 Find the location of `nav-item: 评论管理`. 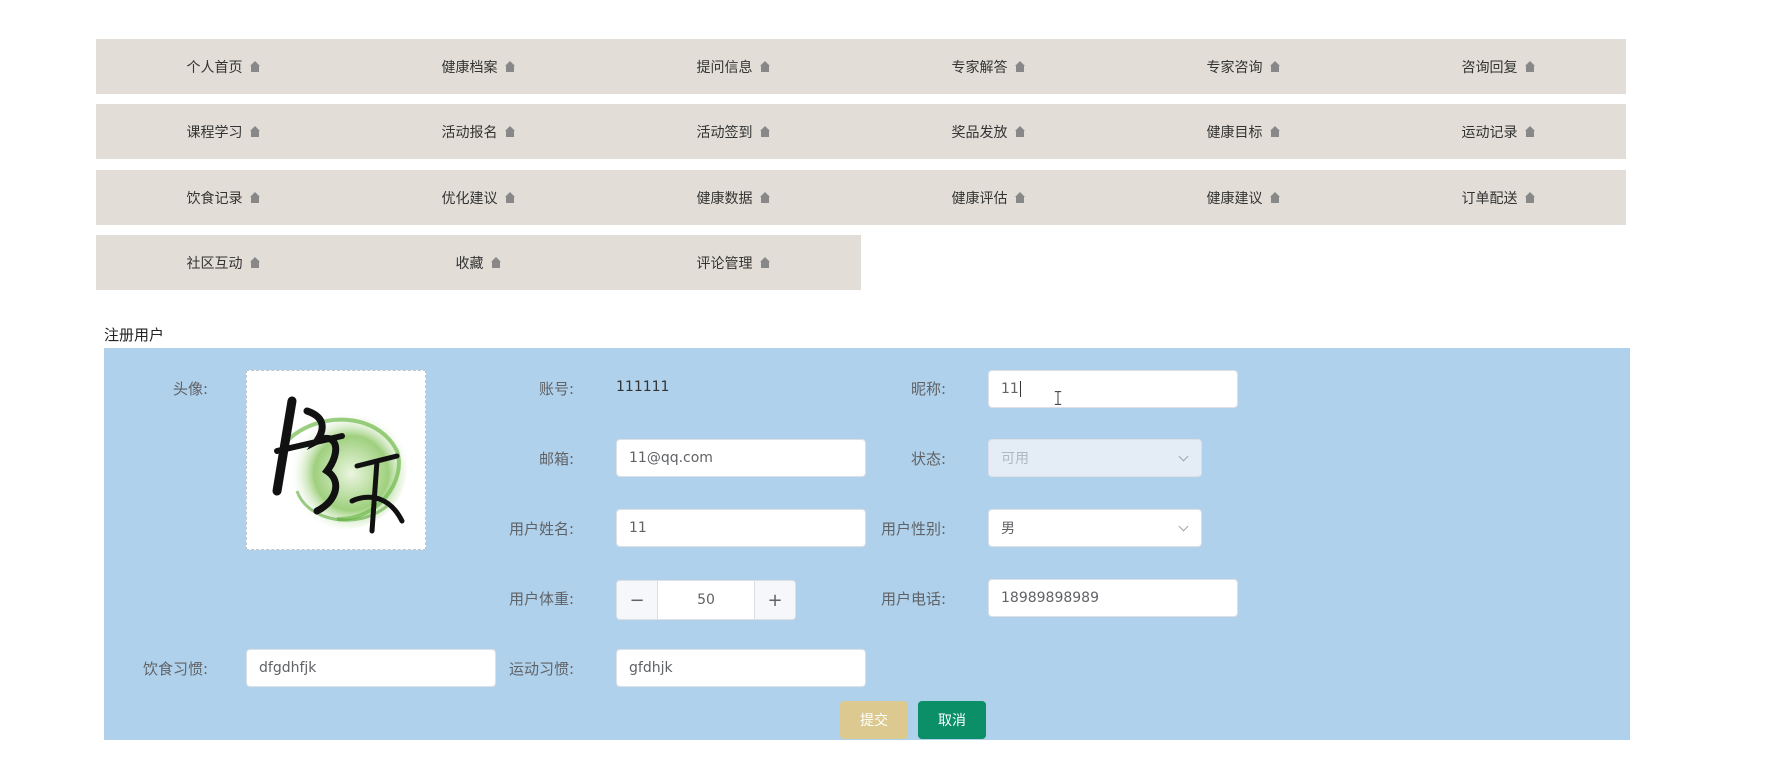

nav-item: 评论管理 is located at coordinates (733, 262).